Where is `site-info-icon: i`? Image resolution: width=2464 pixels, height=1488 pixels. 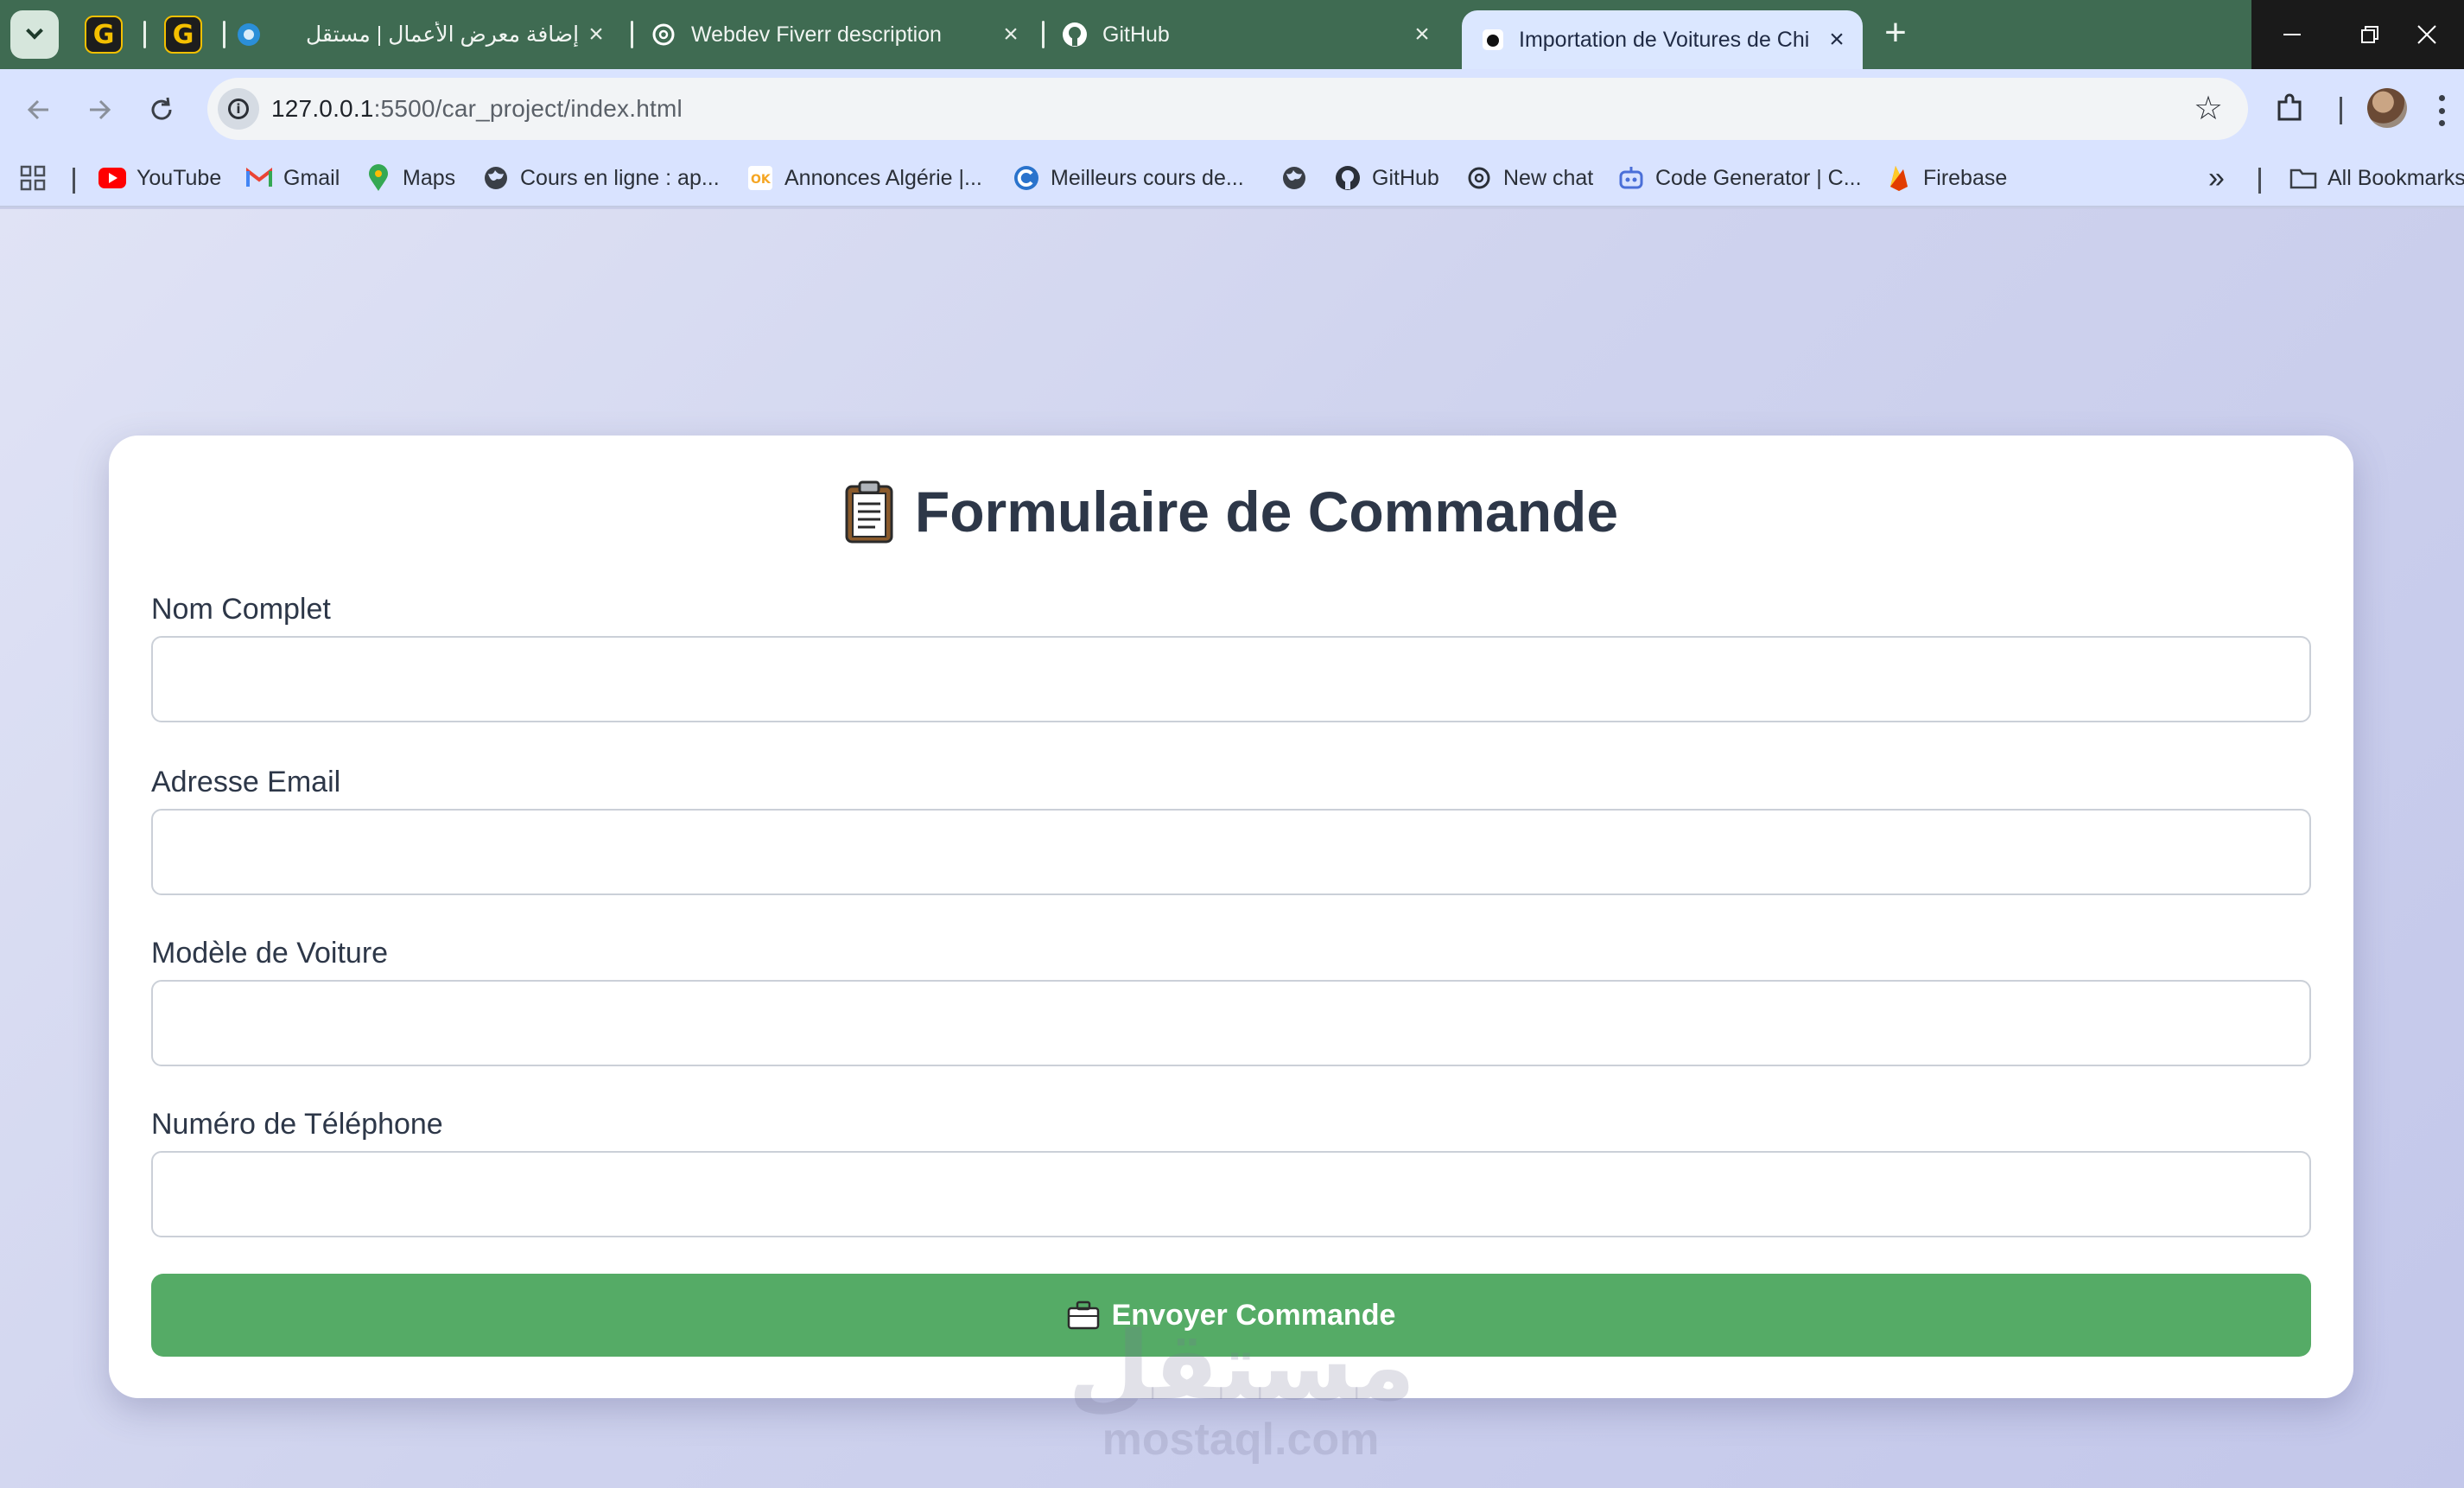 site-info-icon: i is located at coordinates (238, 109).